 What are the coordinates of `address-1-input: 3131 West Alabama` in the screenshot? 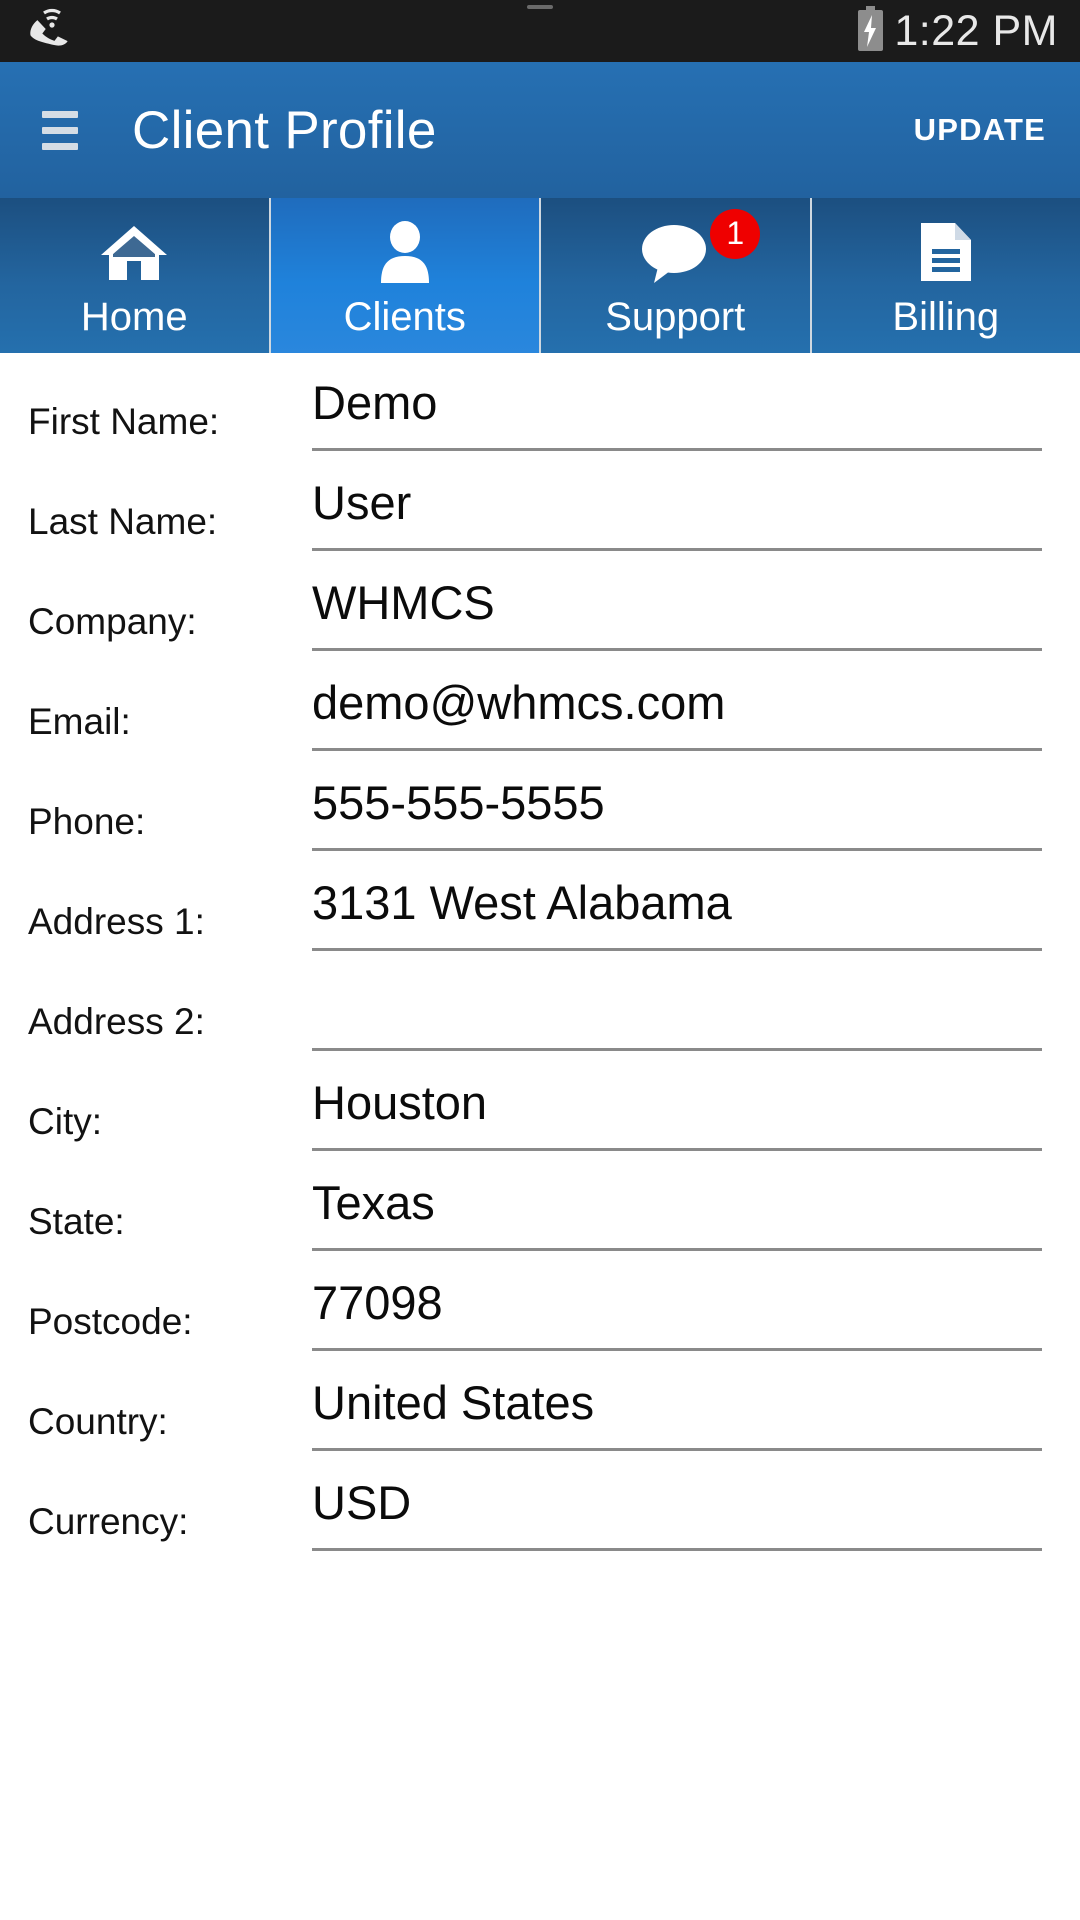 It's located at (677, 907).